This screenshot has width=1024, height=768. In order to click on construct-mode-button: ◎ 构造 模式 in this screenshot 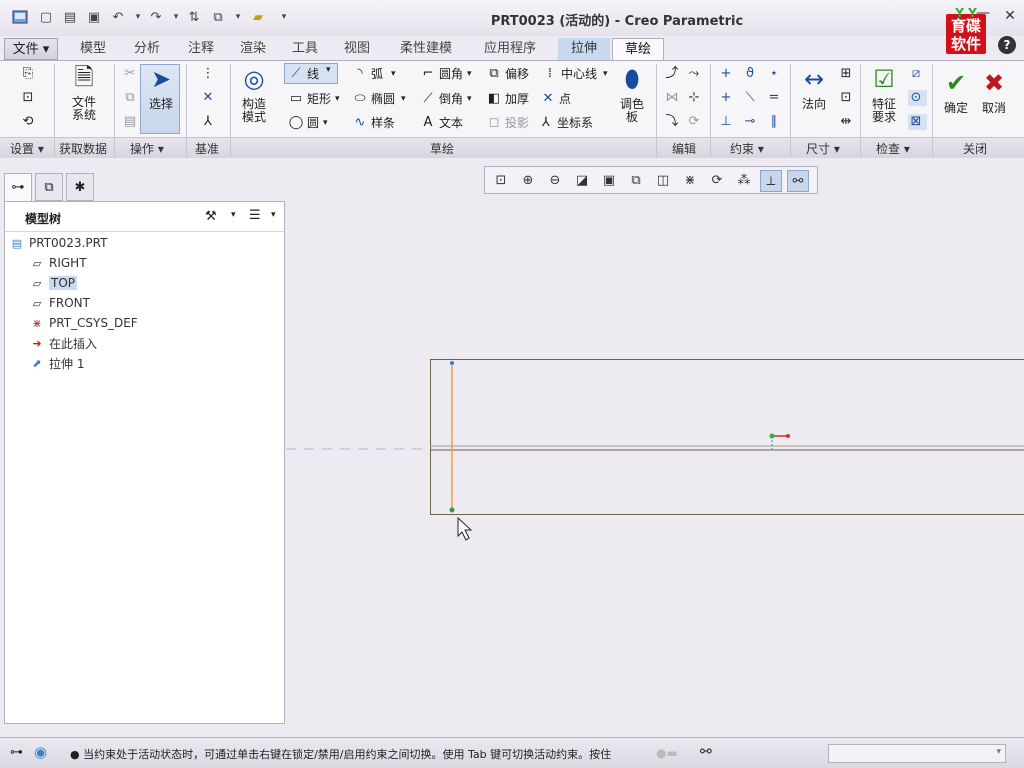, I will do `click(254, 95)`.